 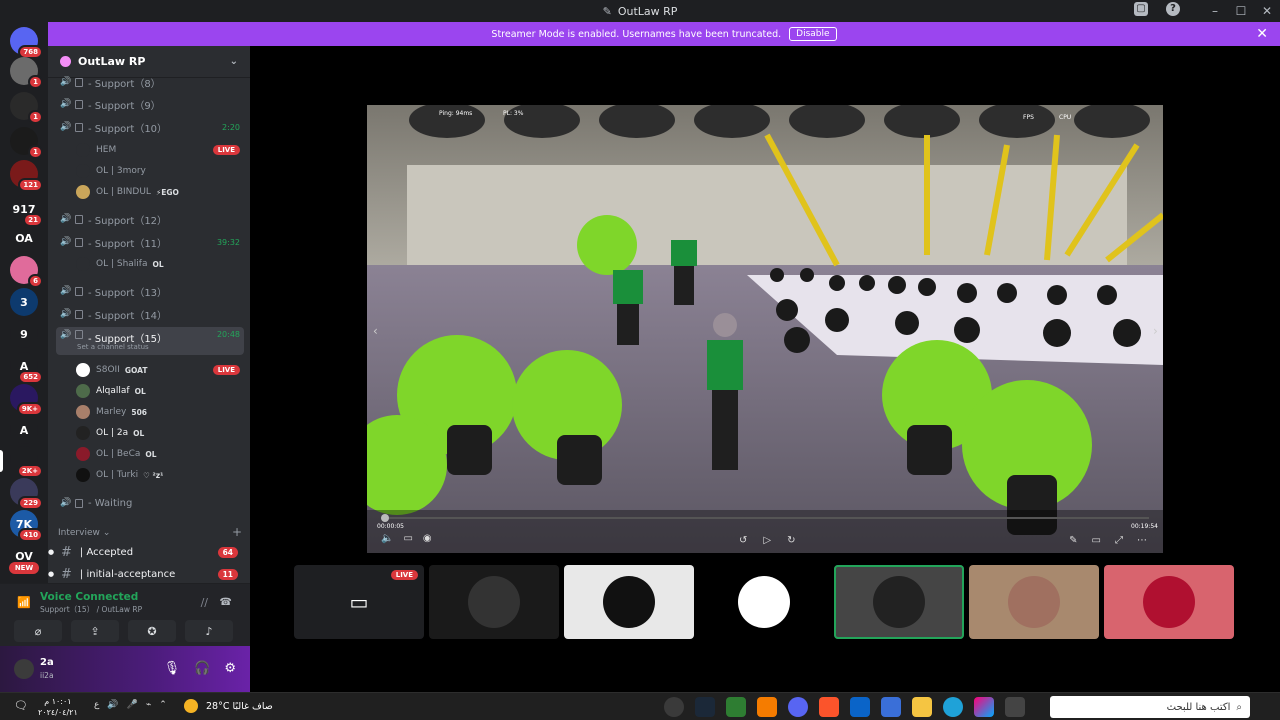 What do you see at coordinates (1262, 34) in the screenshot?
I see `banner-close-icon: ✕` at bounding box center [1262, 34].